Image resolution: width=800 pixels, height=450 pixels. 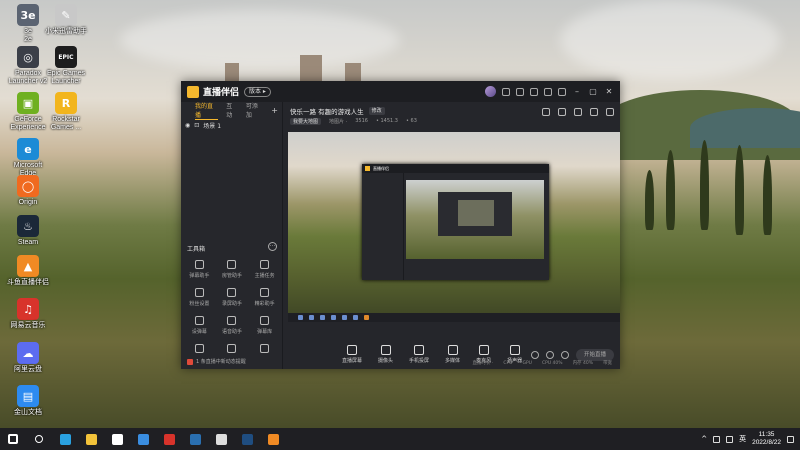 I want to click on taskbar-explorer-button, so click(x=91, y=439).